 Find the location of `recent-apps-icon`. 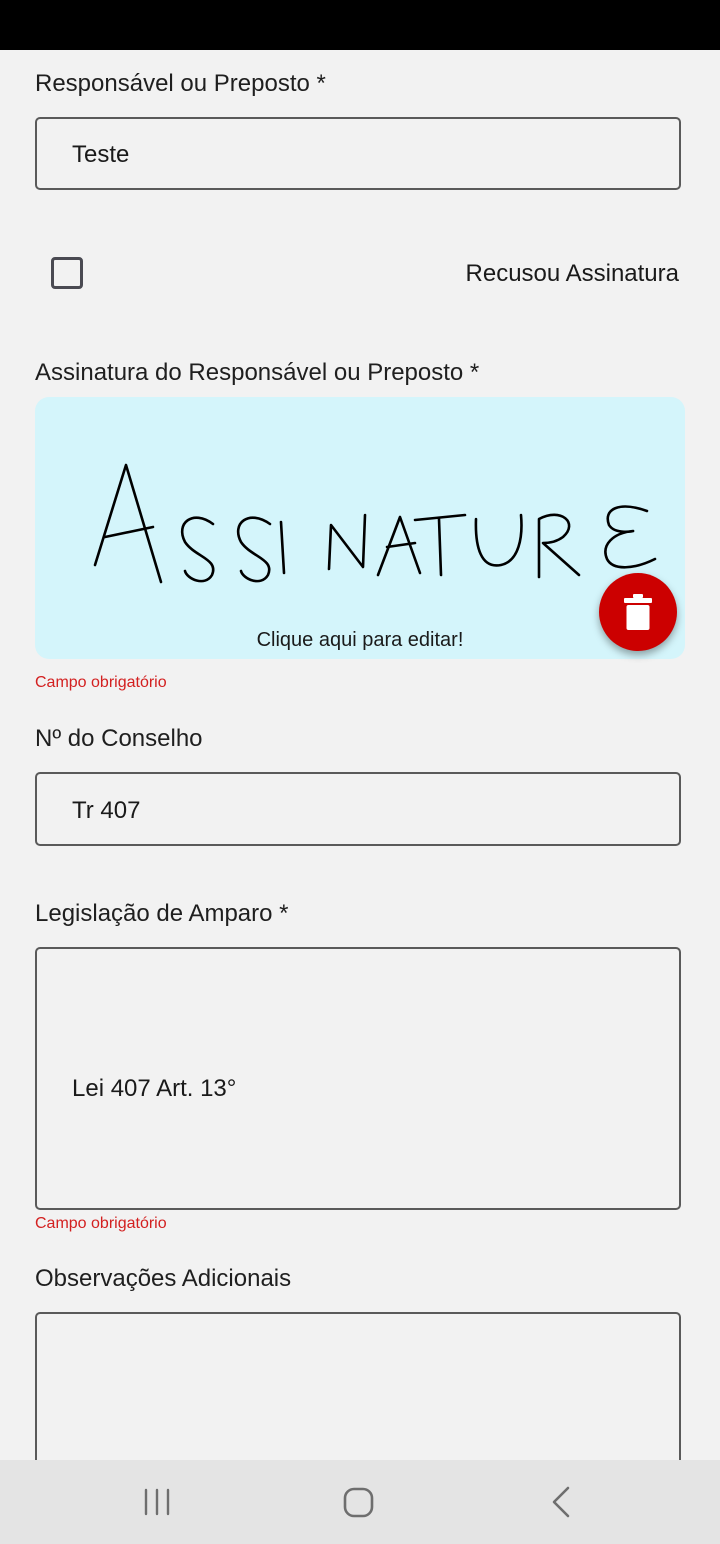

recent-apps-icon is located at coordinates (157, 1502).